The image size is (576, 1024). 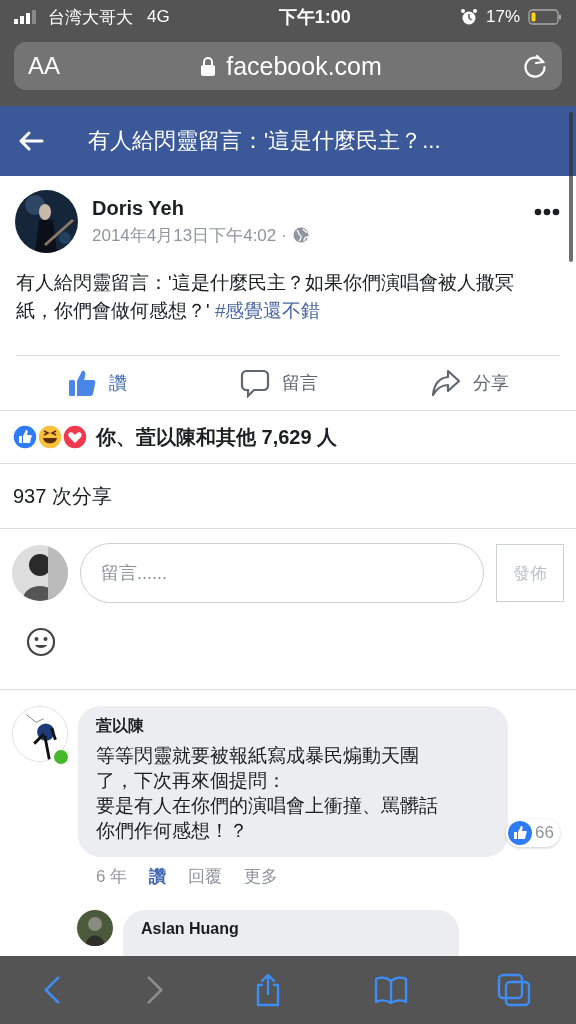 I want to click on reply-avatar, so click(x=95, y=928).